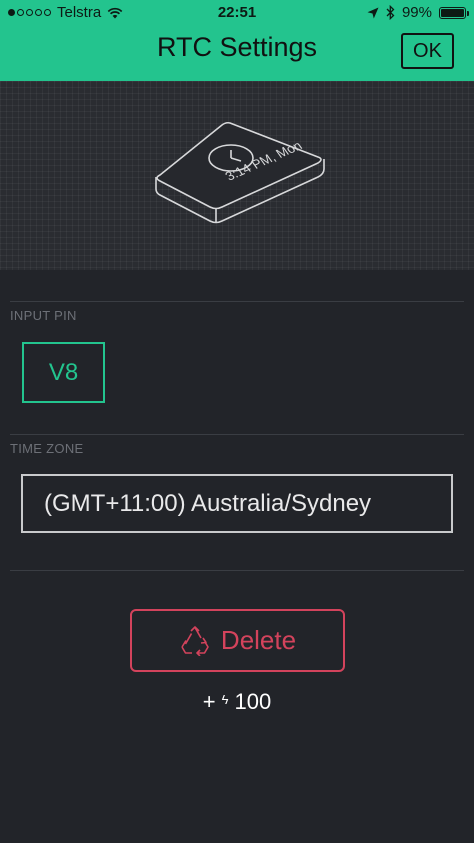 This screenshot has height=843, width=474. What do you see at coordinates (195, 640) in the screenshot?
I see `recycle-icon` at bounding box center [195, 640].